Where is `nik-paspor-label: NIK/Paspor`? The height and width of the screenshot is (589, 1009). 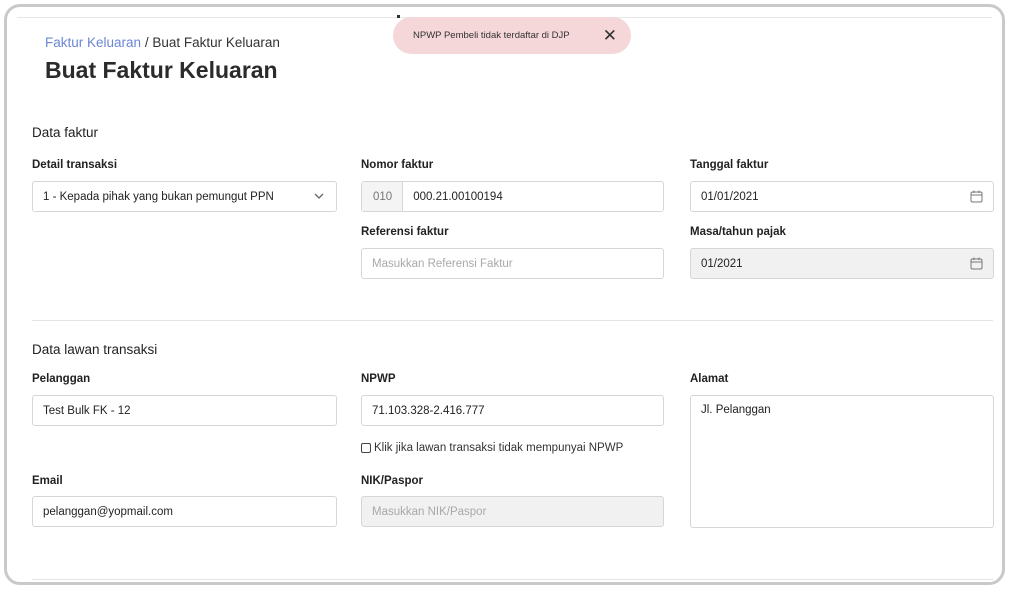
nik-paspor-label: NIK/Paspor is located at coordinates (392, 481).